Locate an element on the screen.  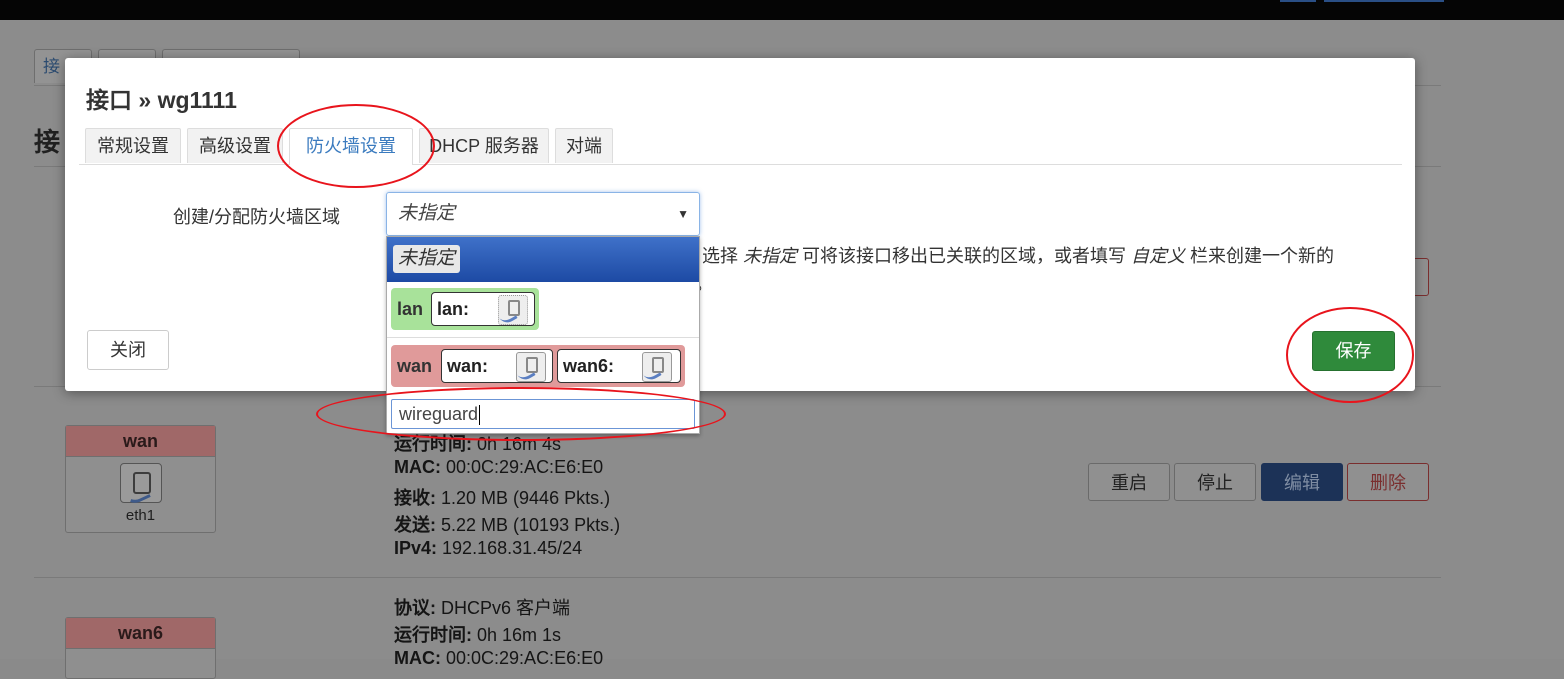
delete-button: 删除 is located at coordinates (1388, 482).